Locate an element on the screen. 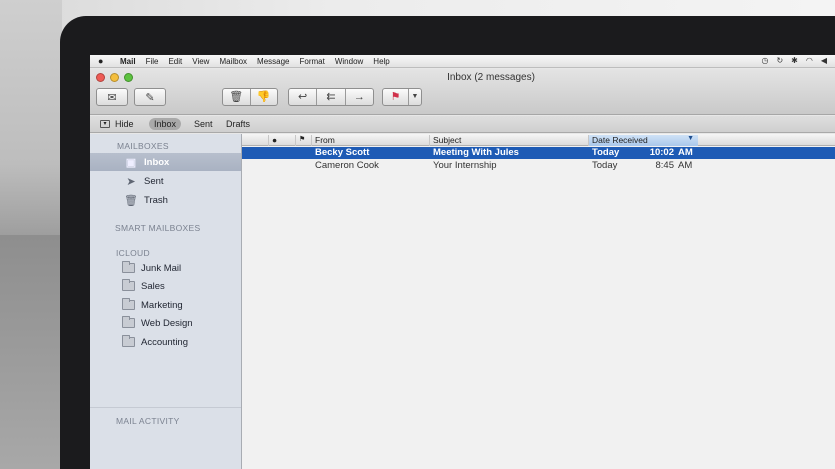 Image resolution: width=835 pixels, height=469 pixels. forward-icon: → is located at coordinates (359, 97).